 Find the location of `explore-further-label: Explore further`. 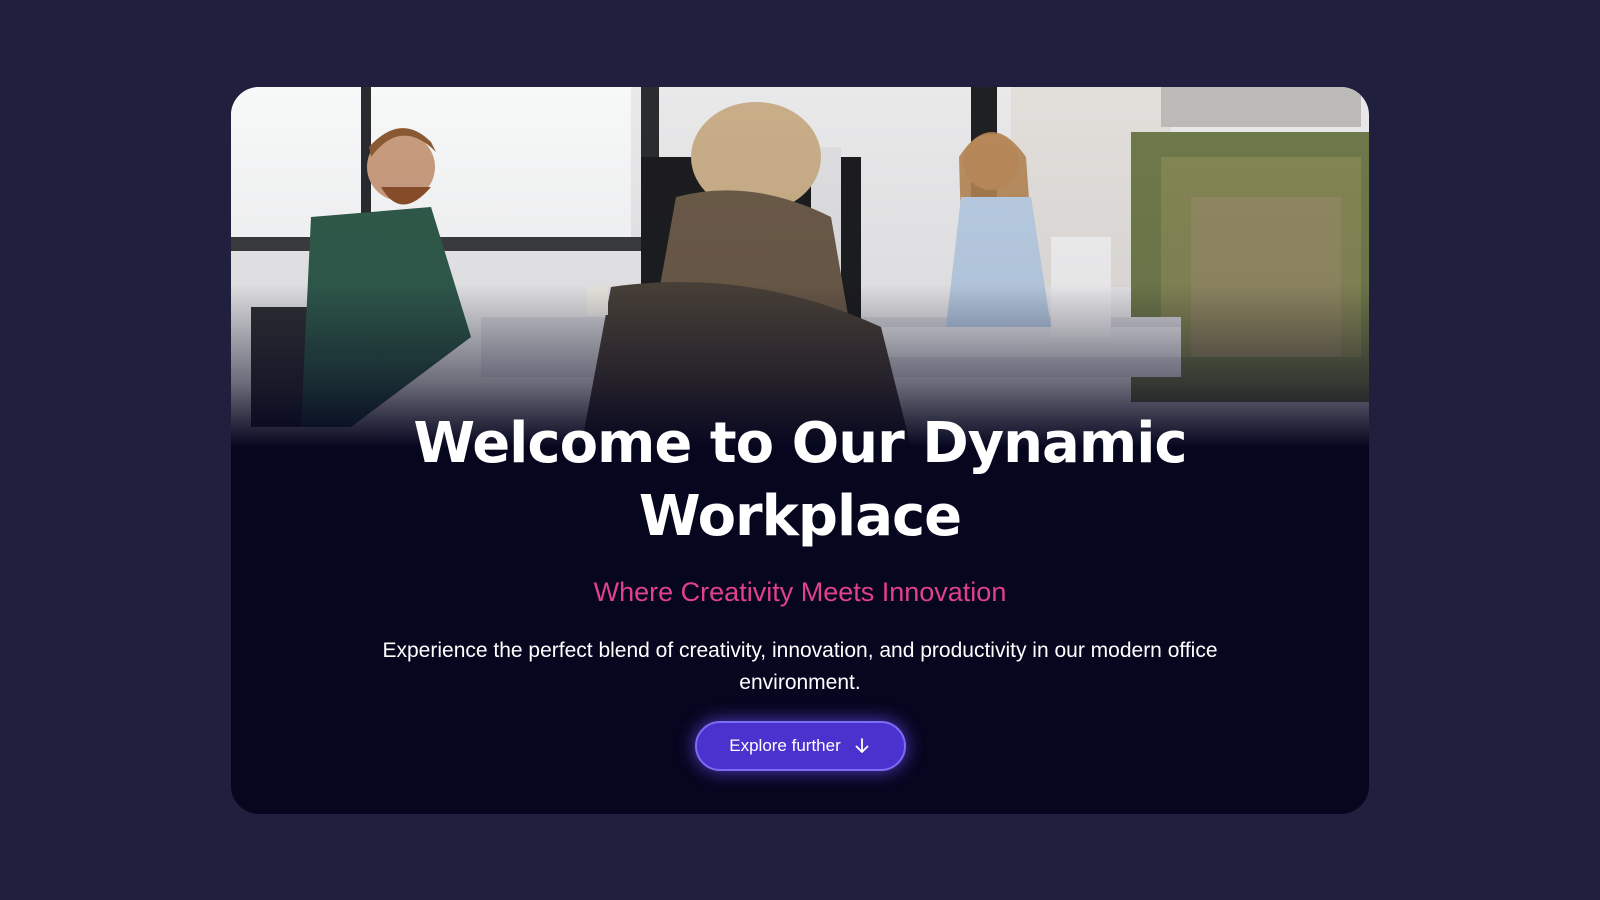

explore-further-label: Explore further is located at coordinates (785, 745).